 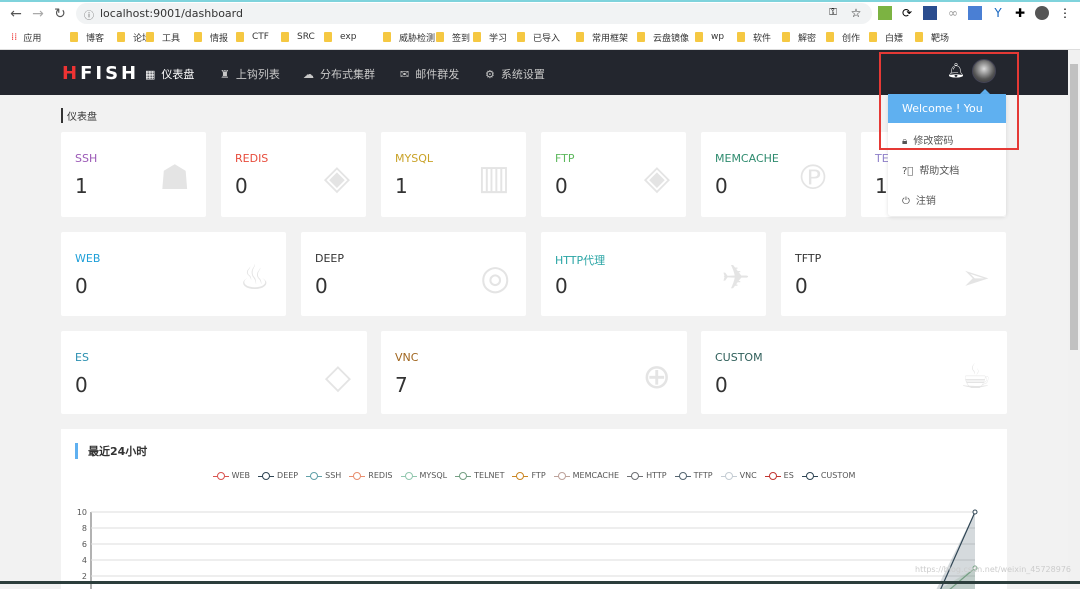 I want to click on card-value: 7, so click(x=401, y=385).